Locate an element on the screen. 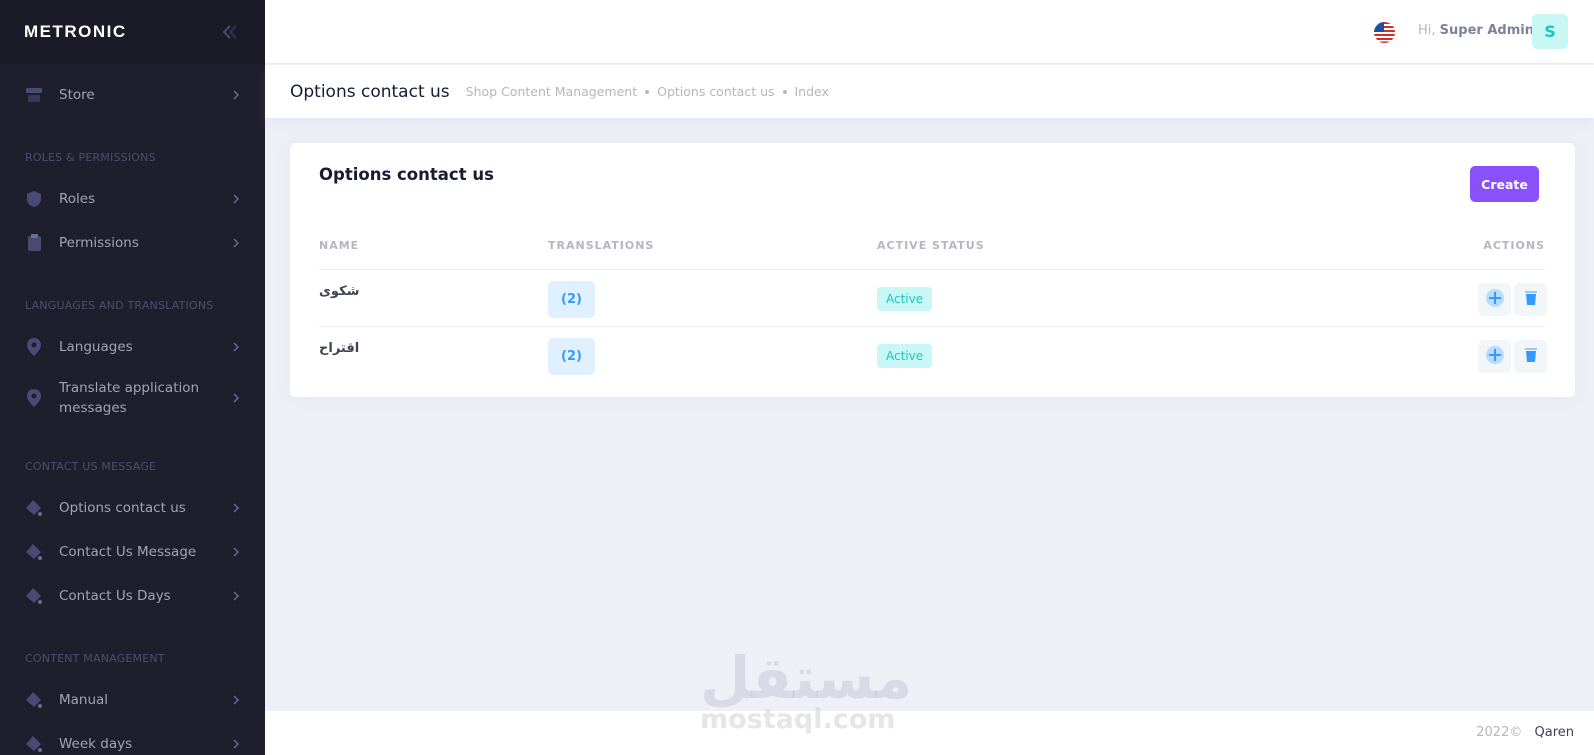 The height and width of the screenshot is (755, 1594). breadcrumb-item: Index is located at coordinates (812, 91).